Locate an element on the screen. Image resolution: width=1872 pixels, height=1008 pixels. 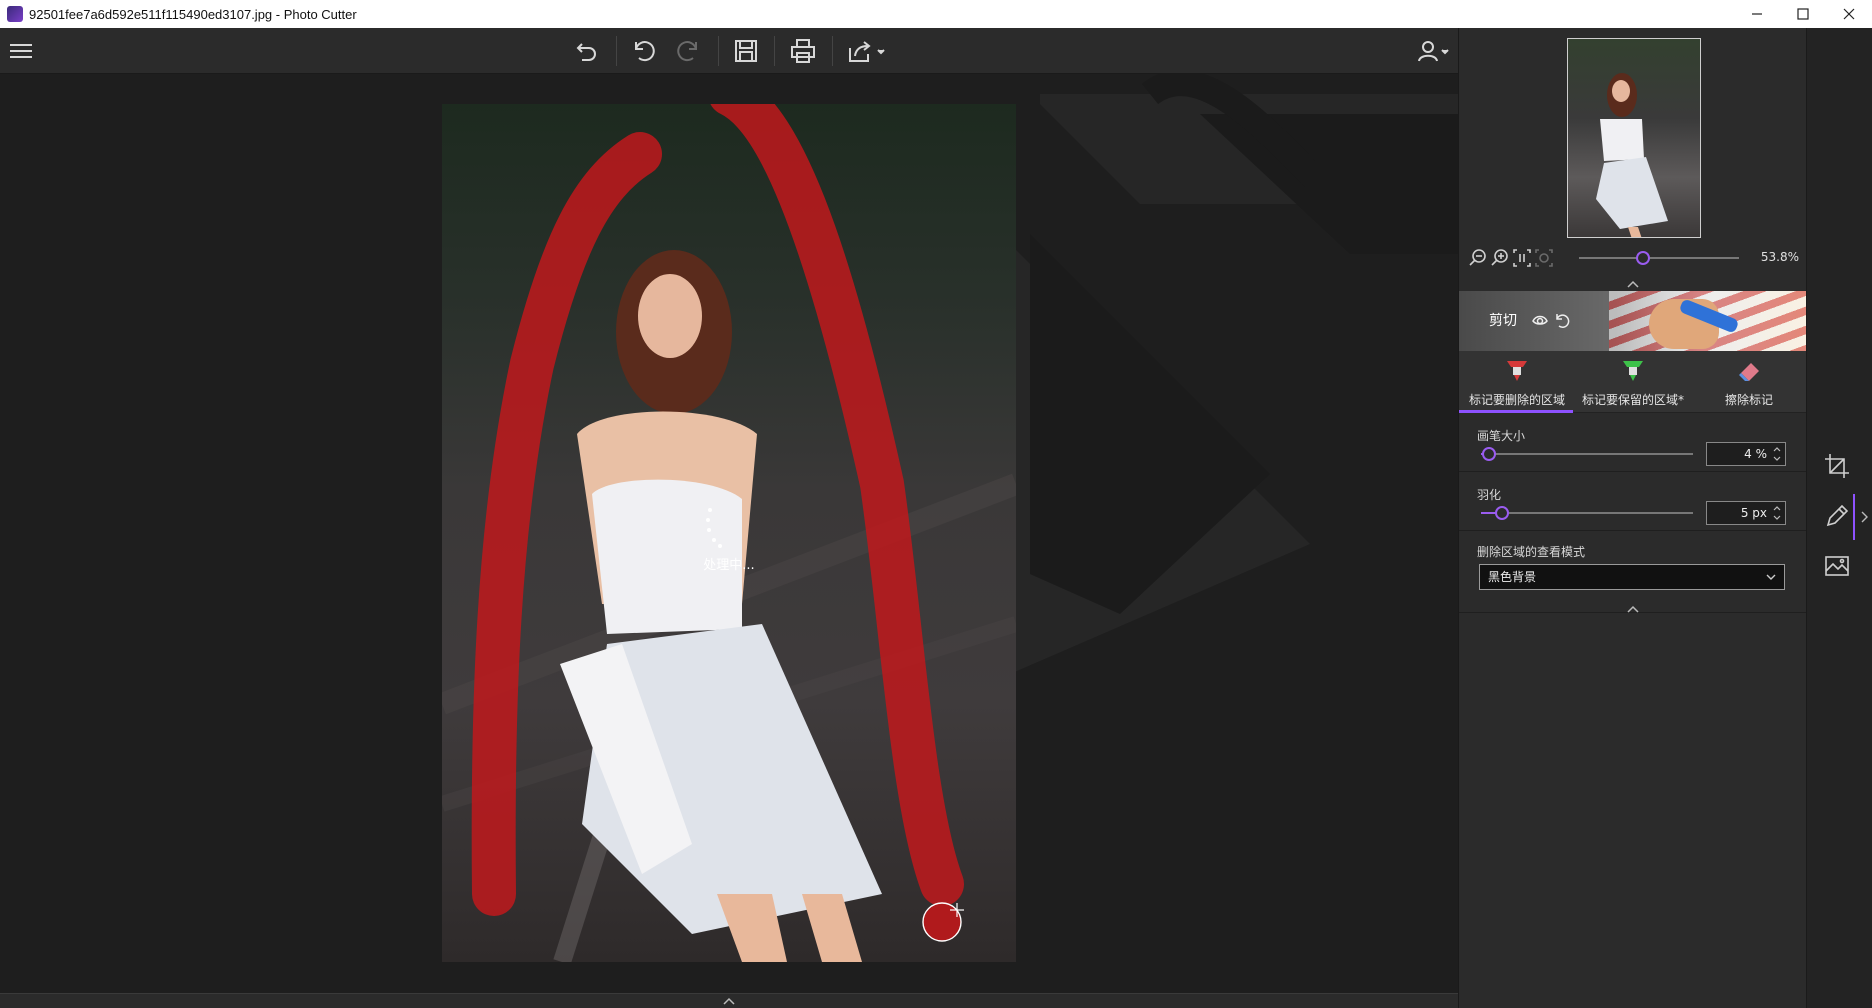
close-button is located at coordinates (1849, 14).